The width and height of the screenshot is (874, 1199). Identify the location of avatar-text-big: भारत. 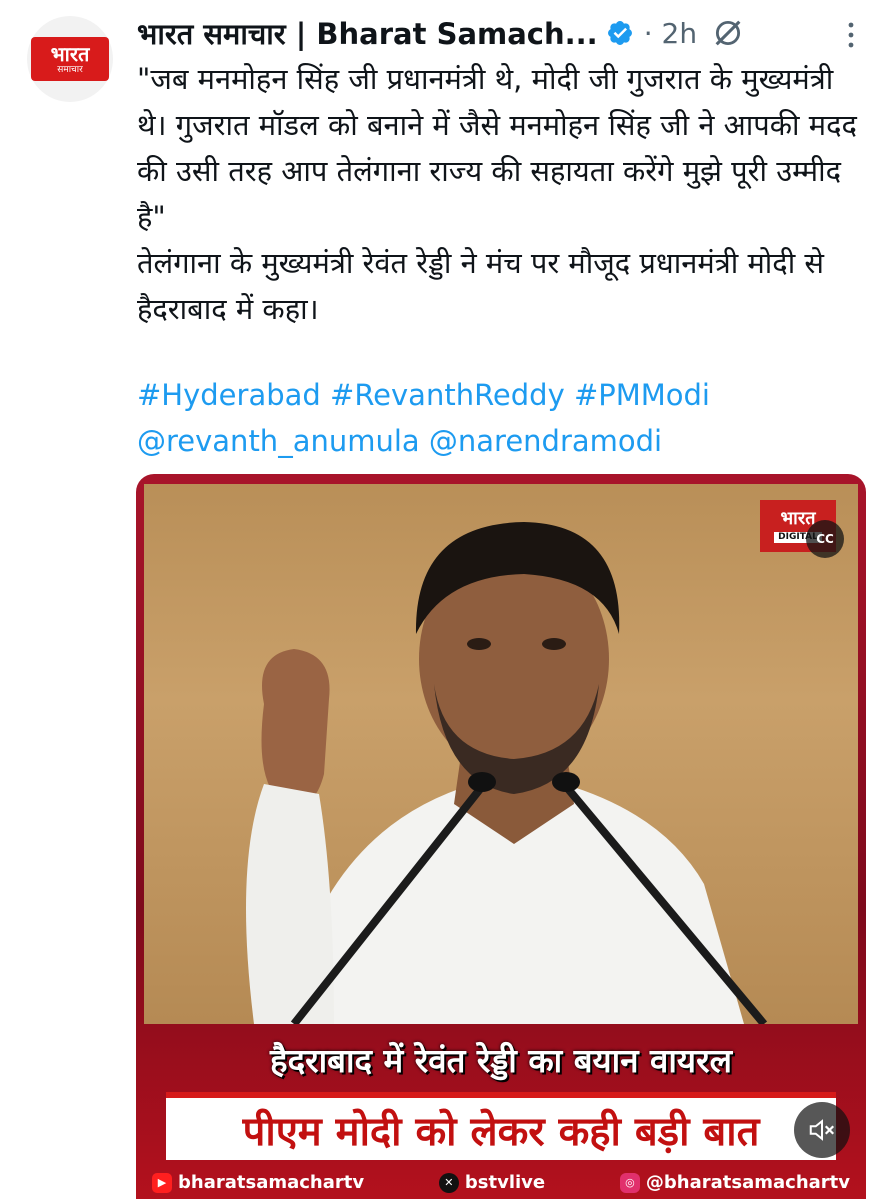
(70, 53).